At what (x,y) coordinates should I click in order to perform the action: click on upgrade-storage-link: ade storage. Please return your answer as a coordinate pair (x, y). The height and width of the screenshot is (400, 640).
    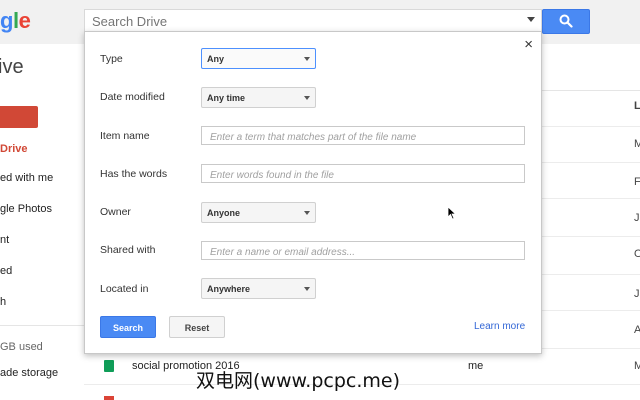
    Looking at the image, I should click on (29, 373).